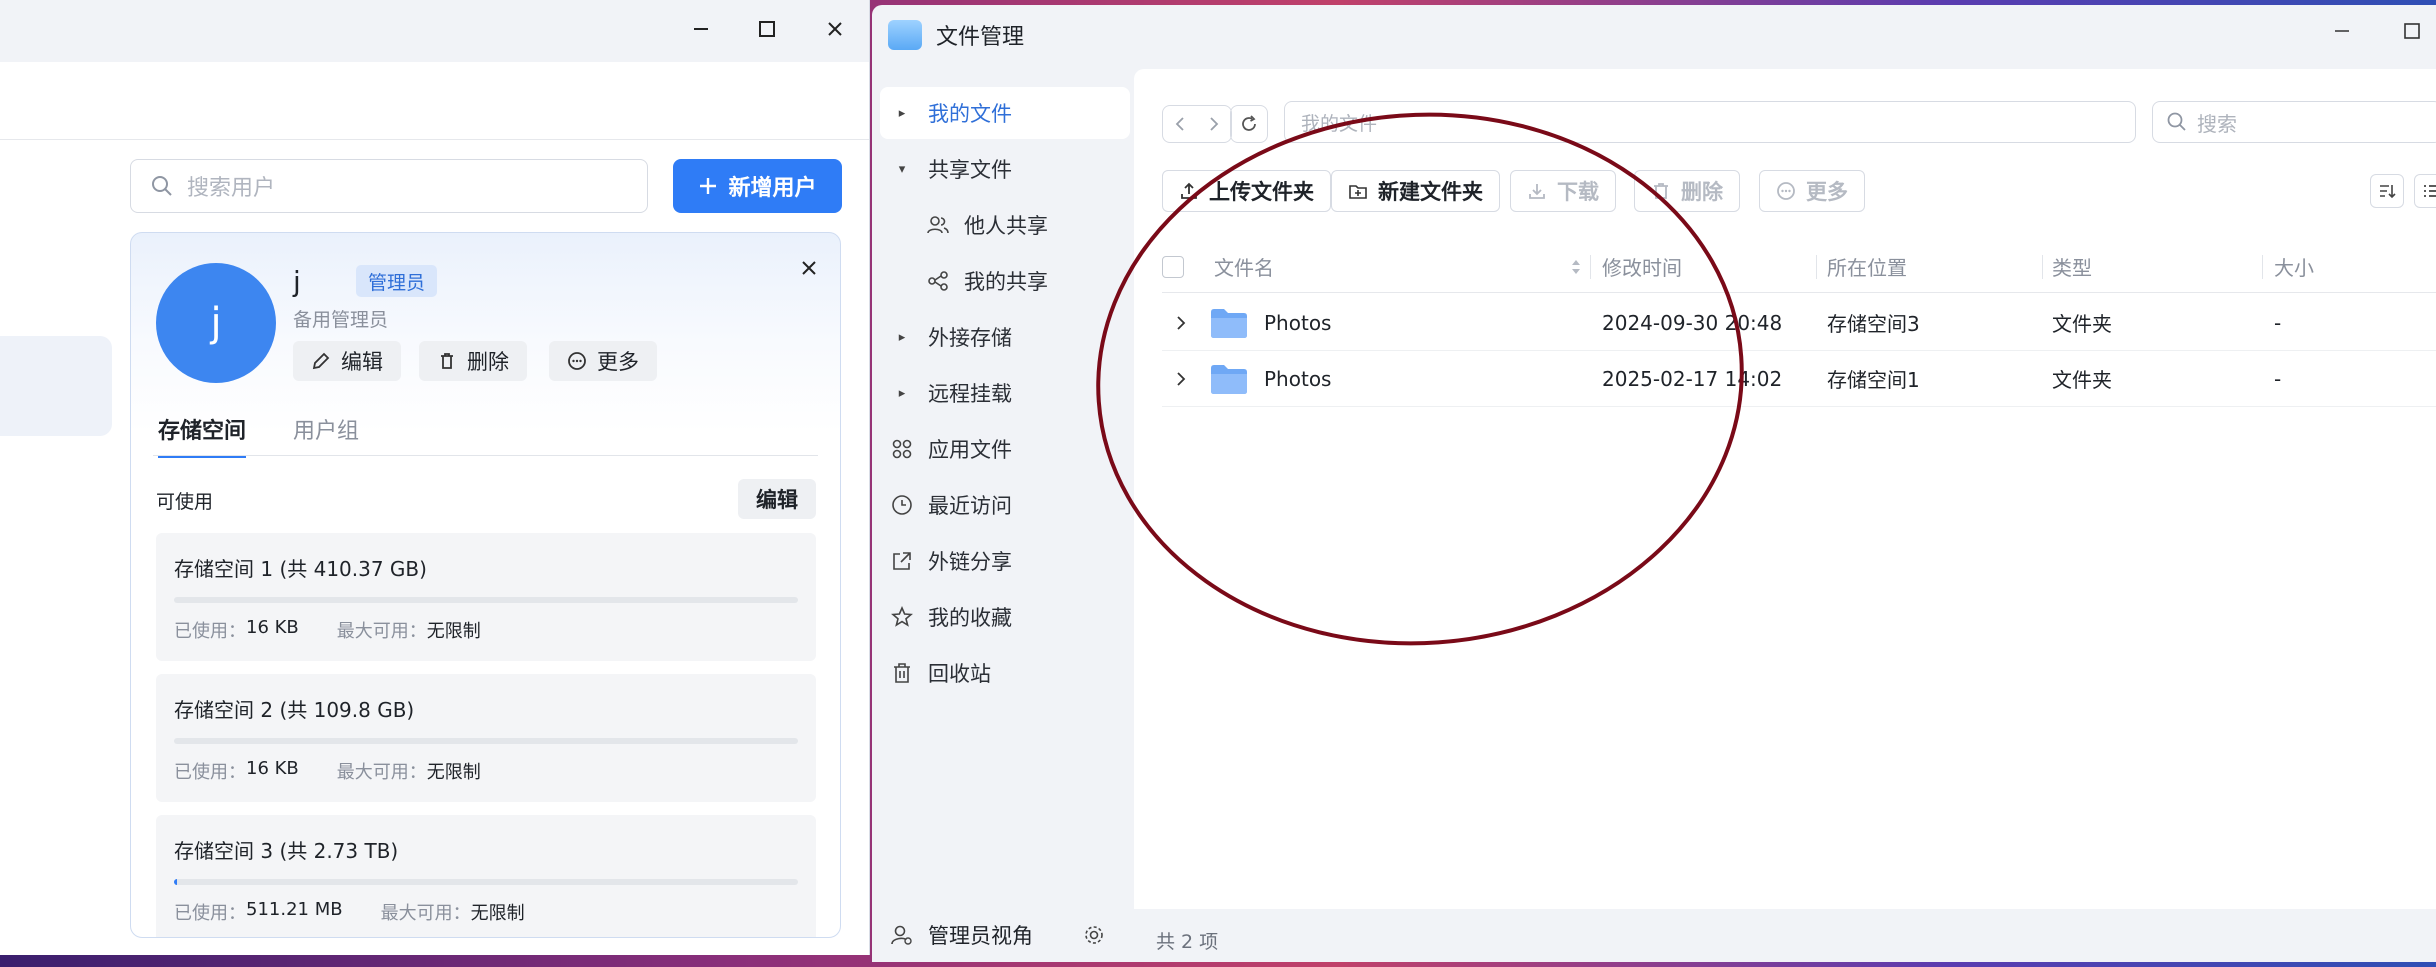 Image resolution: width=2436 pixels, height=967 pixels. Describe the element at coordinates (389, 186) in the screenshot. I see `user-search-input: 搜索用户` at that location.